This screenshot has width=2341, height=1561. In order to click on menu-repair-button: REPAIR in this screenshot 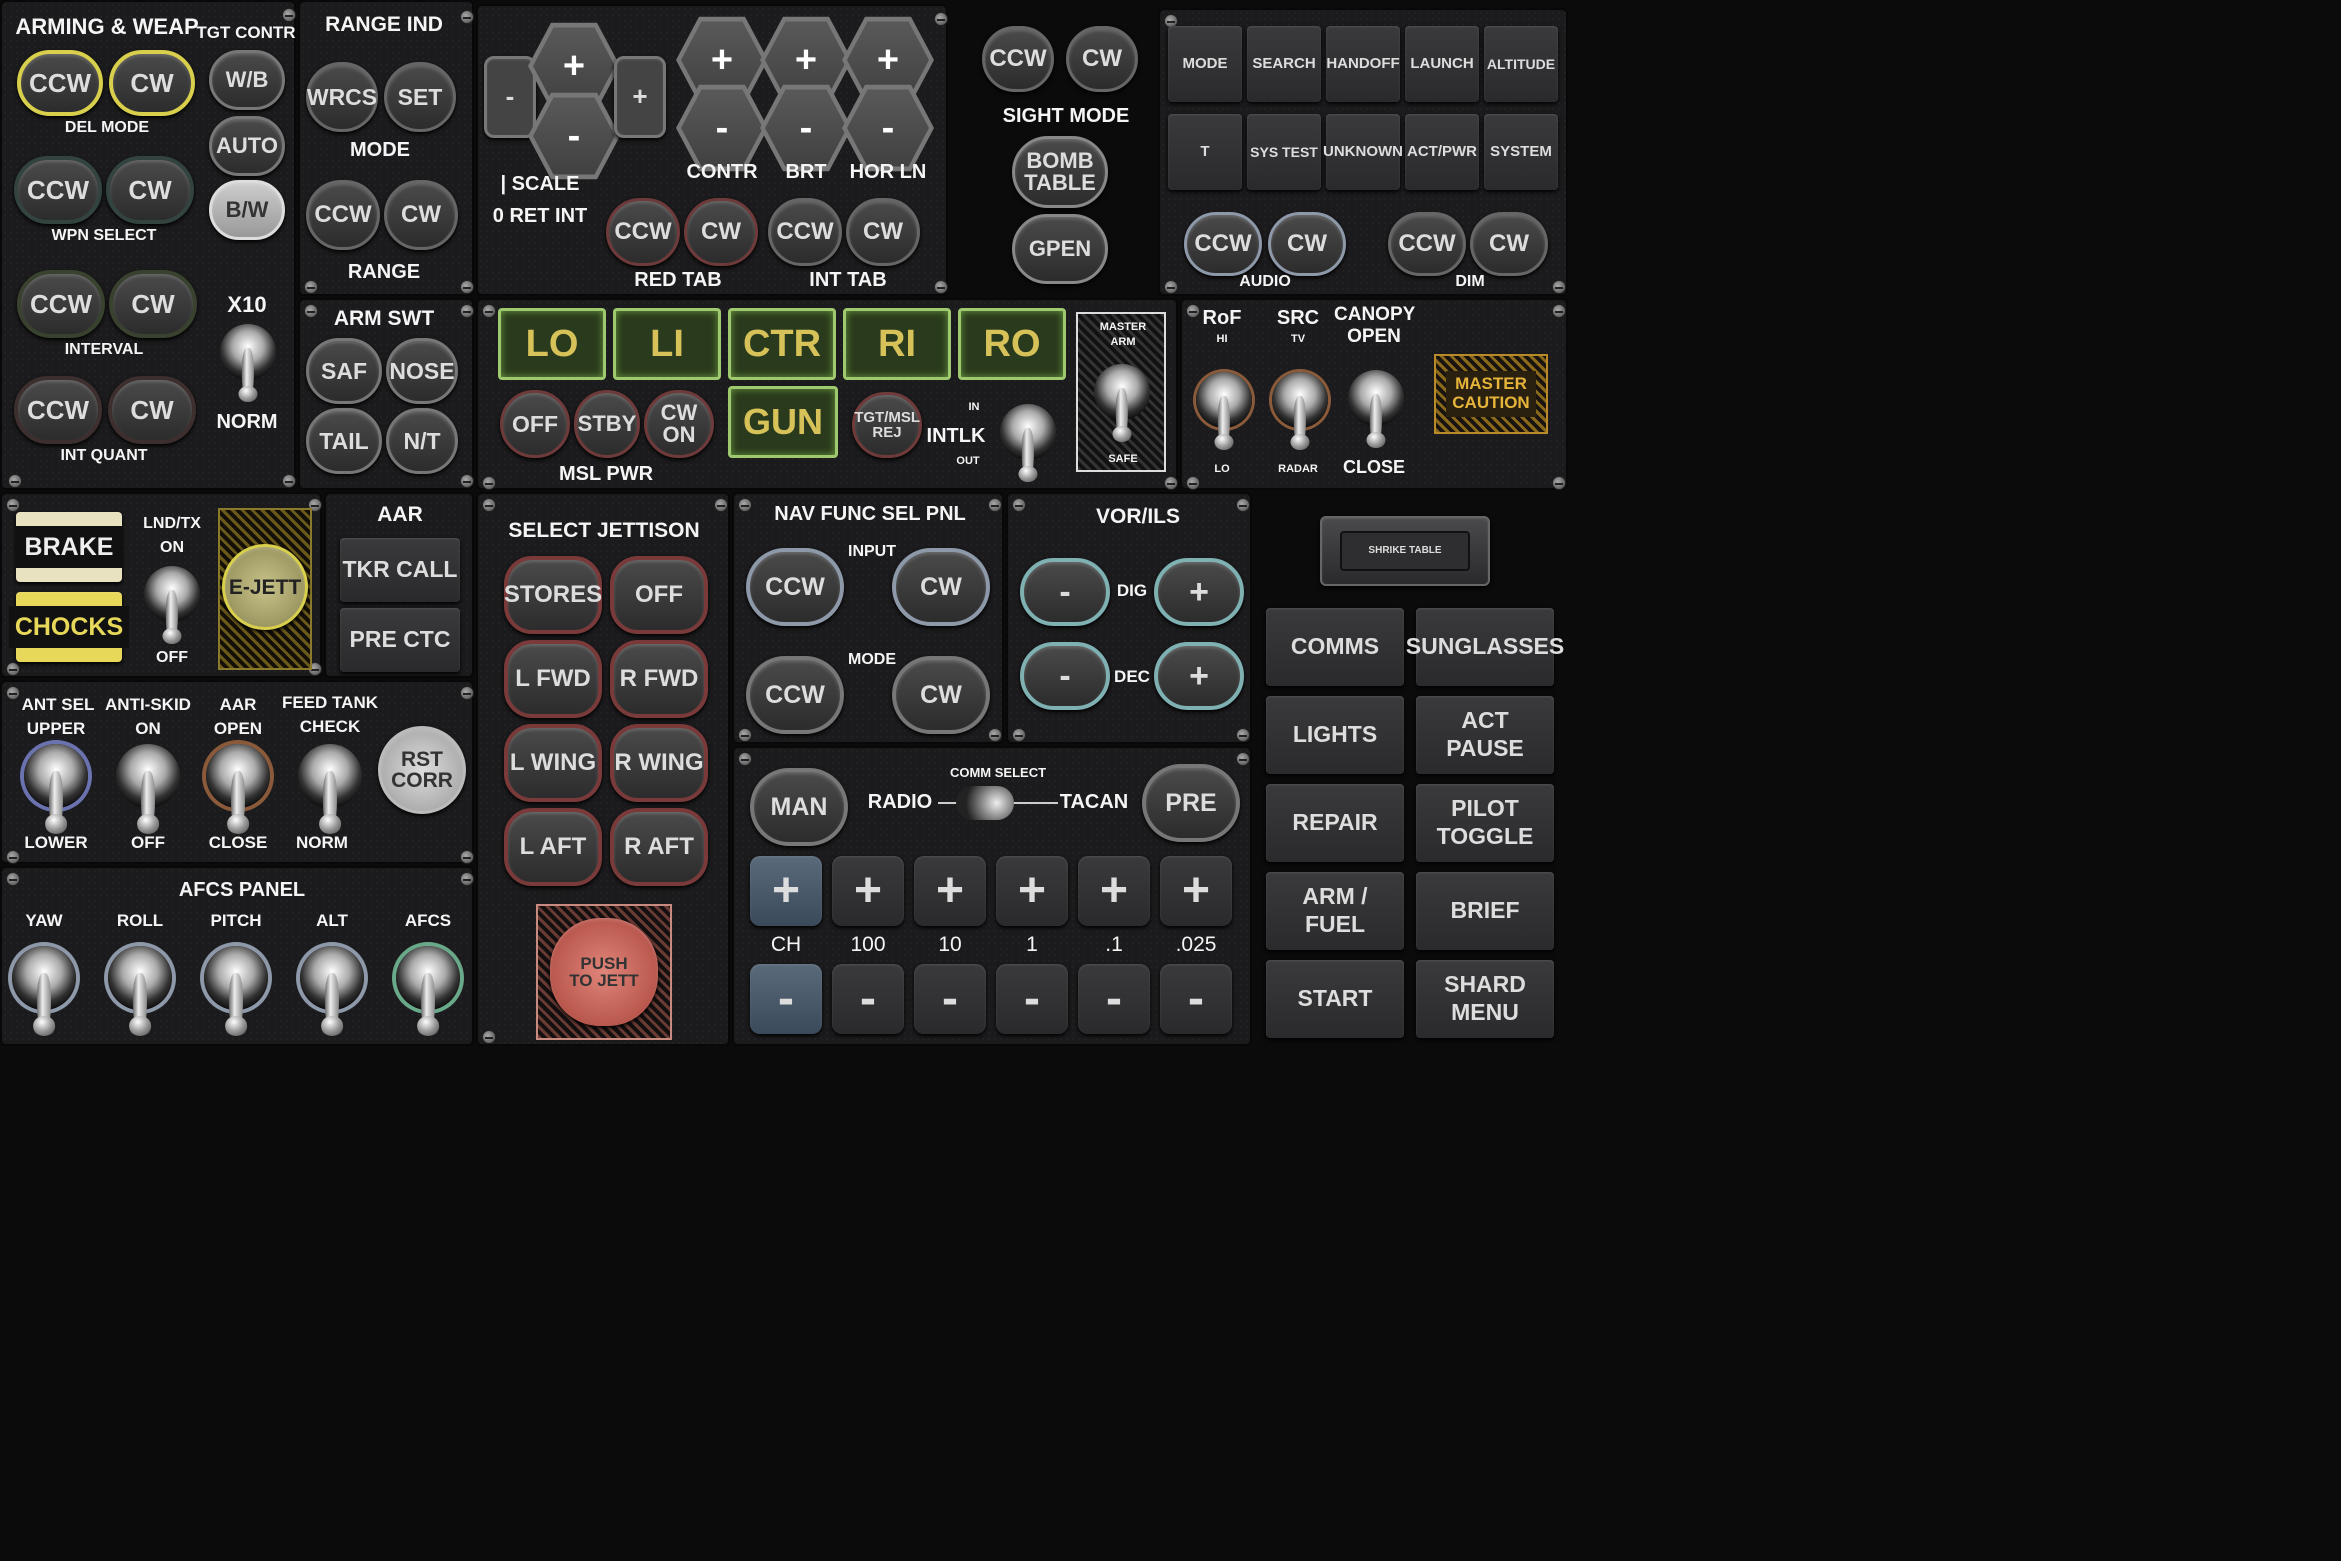, I will do `click(1335, 823)`.